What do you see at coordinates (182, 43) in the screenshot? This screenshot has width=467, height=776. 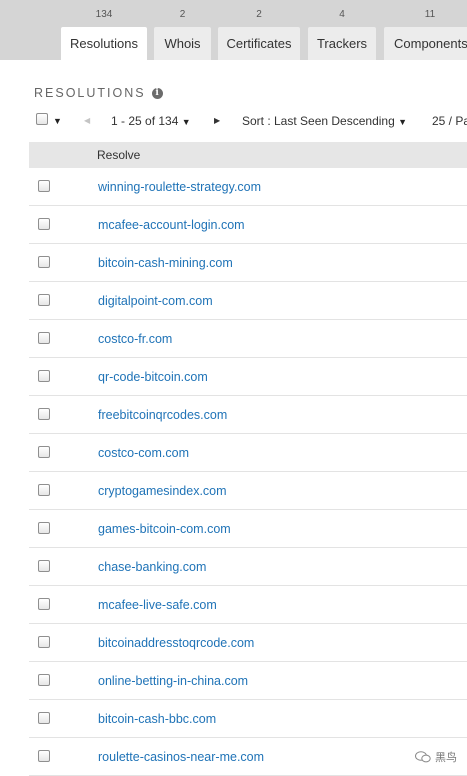 I see `tab-label: Whois` at bounding box center [182, 43].